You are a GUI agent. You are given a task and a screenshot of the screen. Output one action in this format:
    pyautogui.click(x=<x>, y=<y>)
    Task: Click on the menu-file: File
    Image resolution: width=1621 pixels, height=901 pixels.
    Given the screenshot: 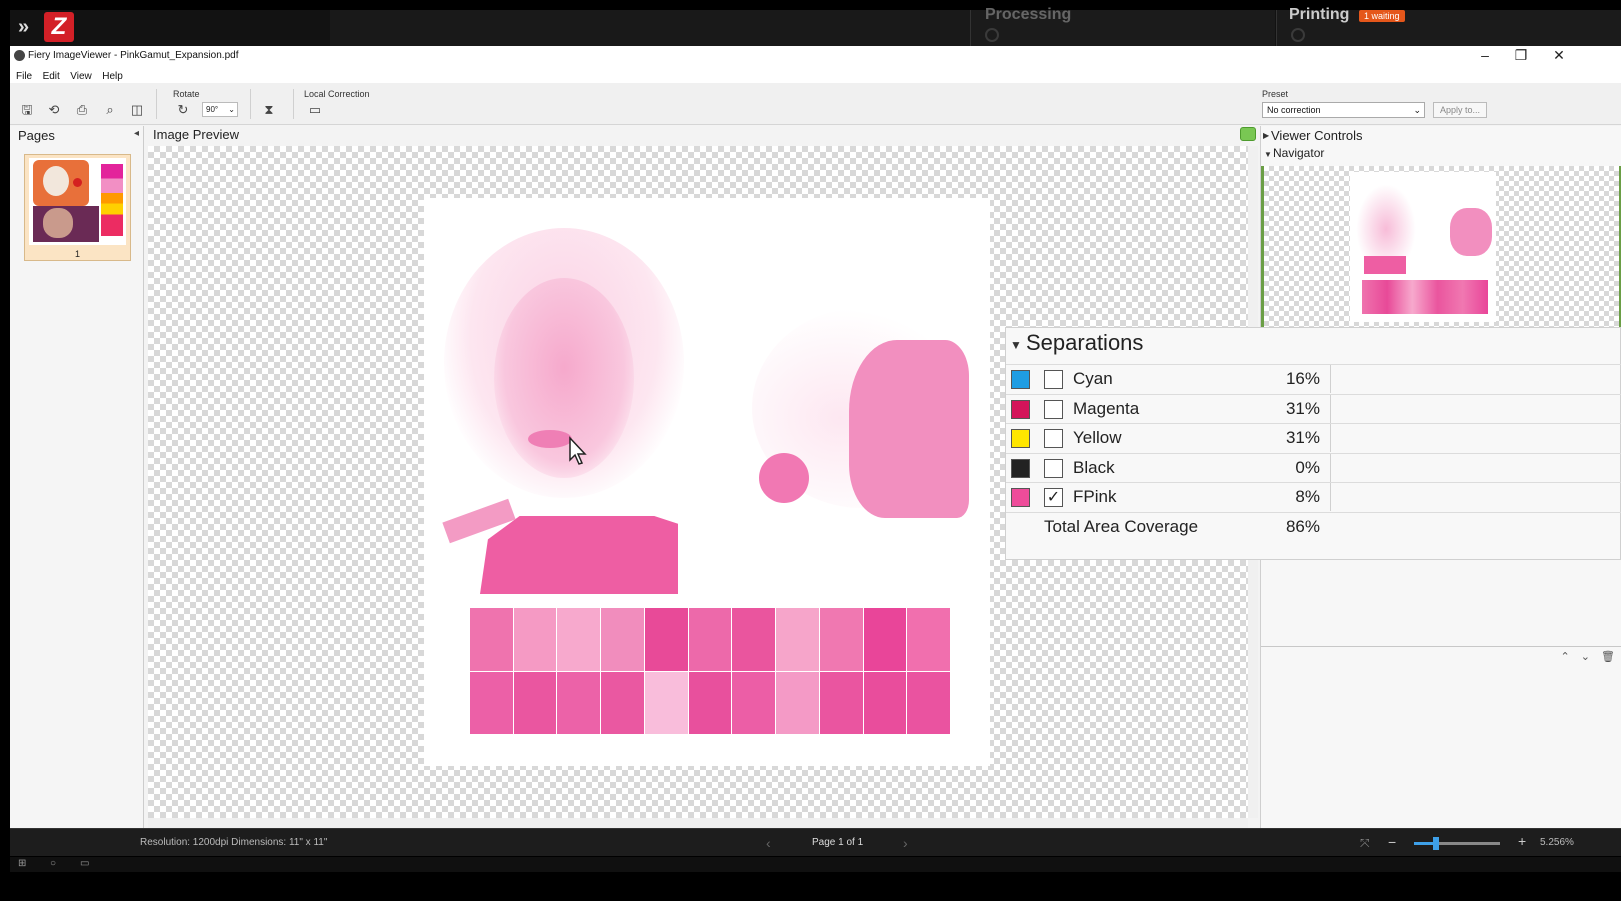 What is the action you would take?
    pyautogui.click(x=24, y=76)
    